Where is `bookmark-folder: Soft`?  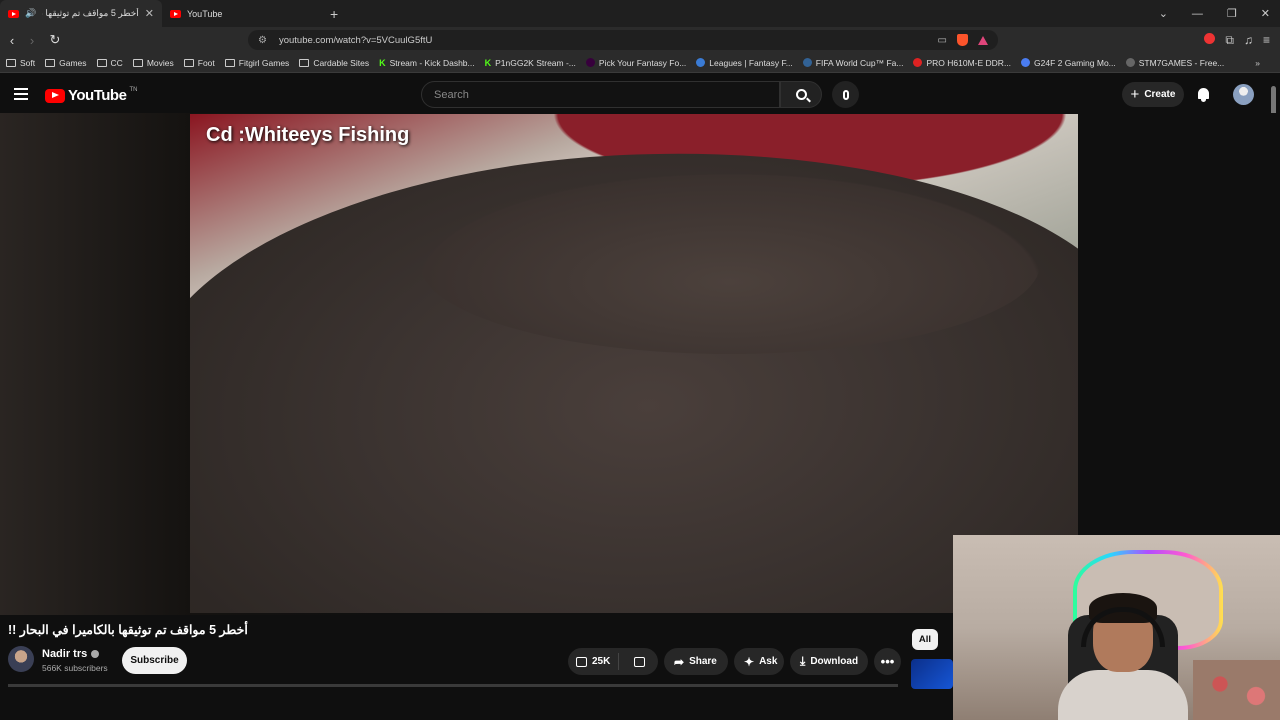 bookmark-folder: Soft is located at coordinates (20, 63).